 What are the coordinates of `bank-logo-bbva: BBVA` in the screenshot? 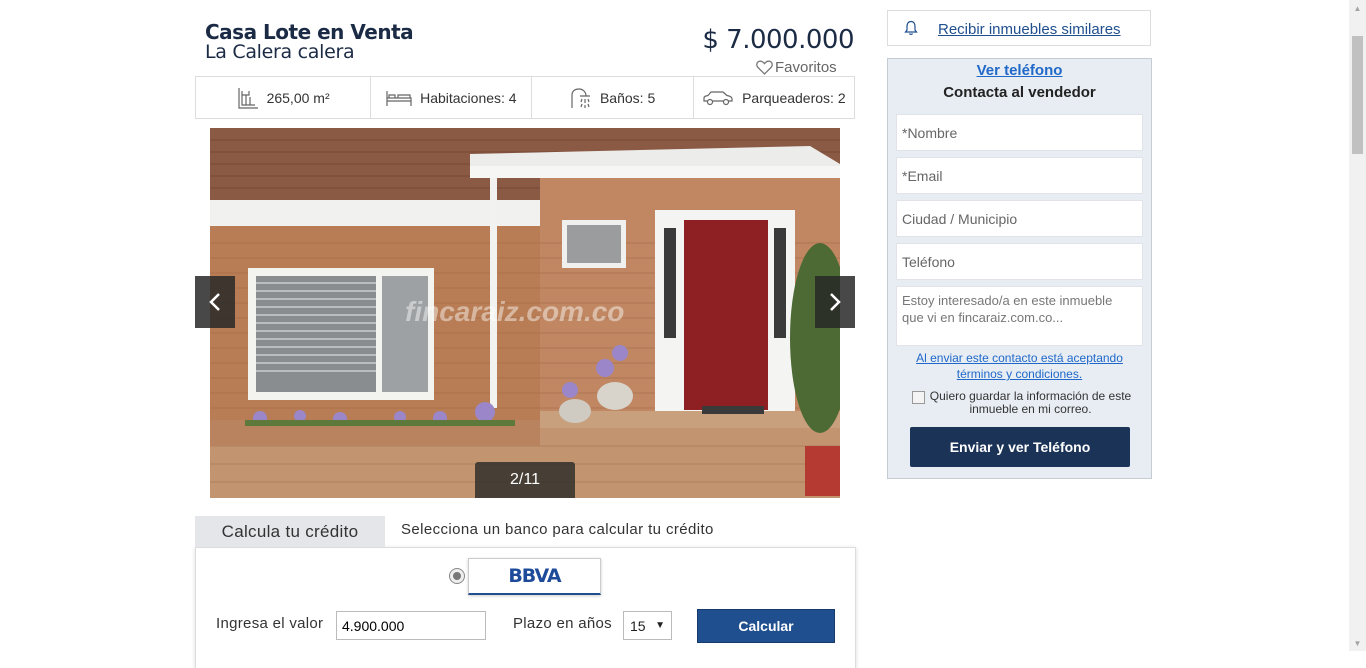 It's located at (534, 576).